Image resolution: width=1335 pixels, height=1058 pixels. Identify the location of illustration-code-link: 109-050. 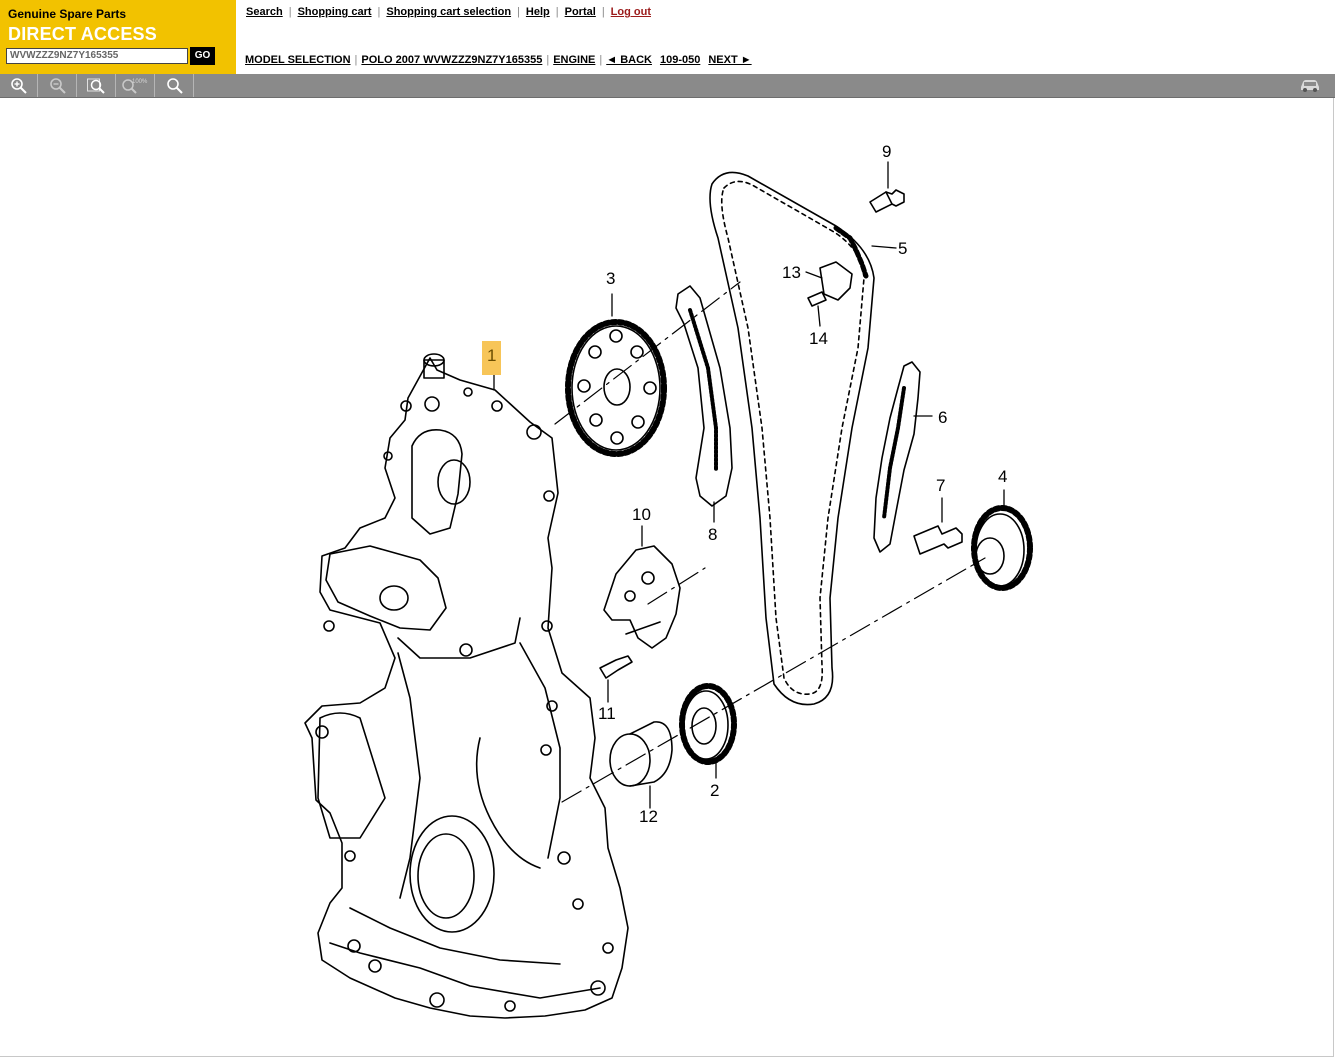
(680, 60).